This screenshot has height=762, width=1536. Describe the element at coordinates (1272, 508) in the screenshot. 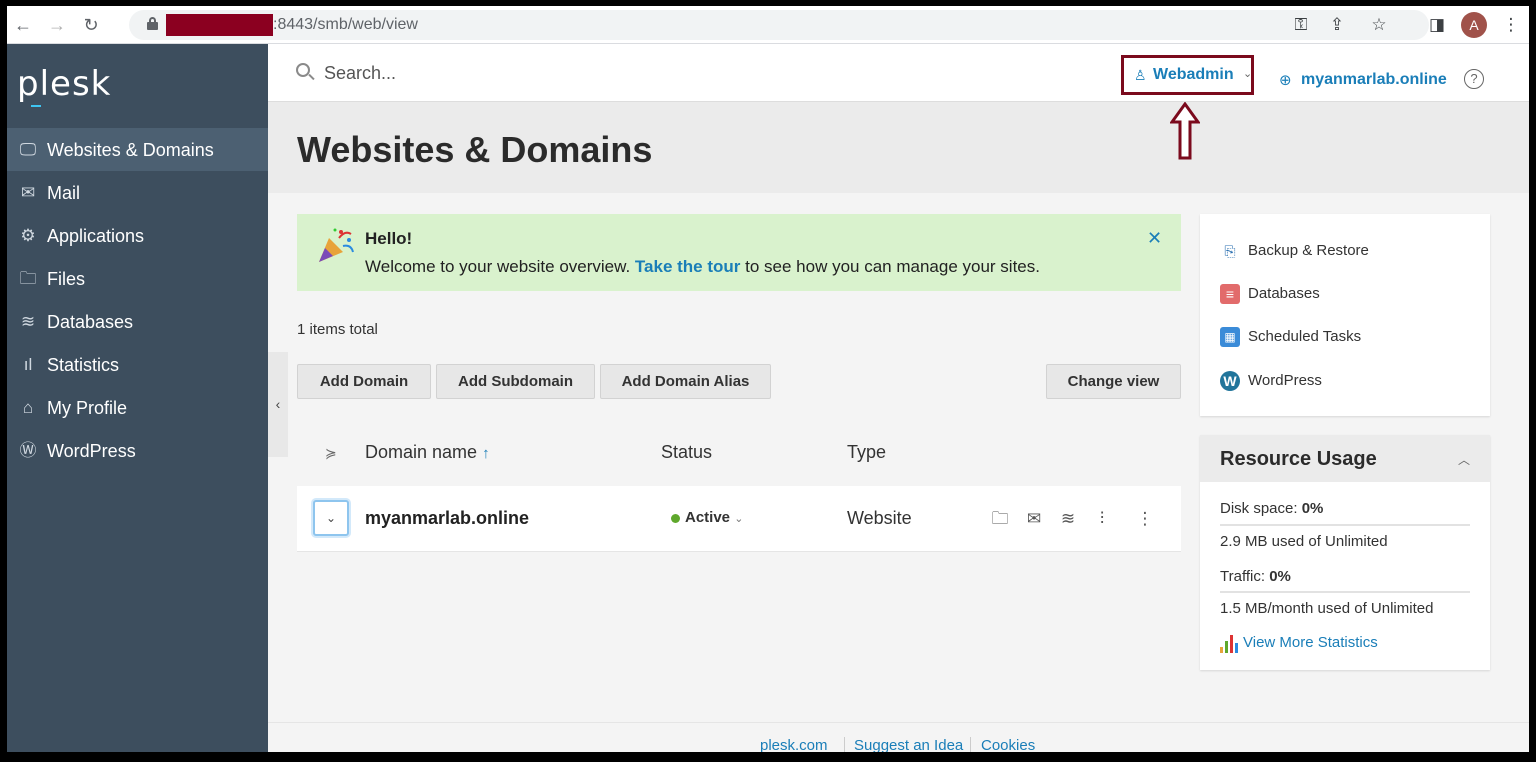

I see `disk-space-line: Disk space: 0%` at that location.